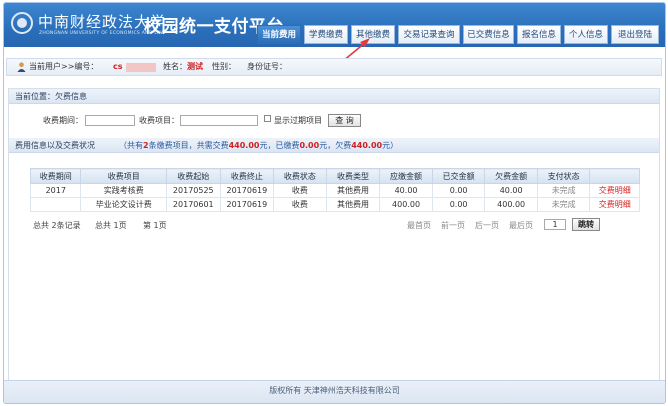 The image size is (668, 406). What do you see at coordinates (453, 225) in the screenshot?
I see `pager-prev: 前一页` at bounding box center [453, 225].